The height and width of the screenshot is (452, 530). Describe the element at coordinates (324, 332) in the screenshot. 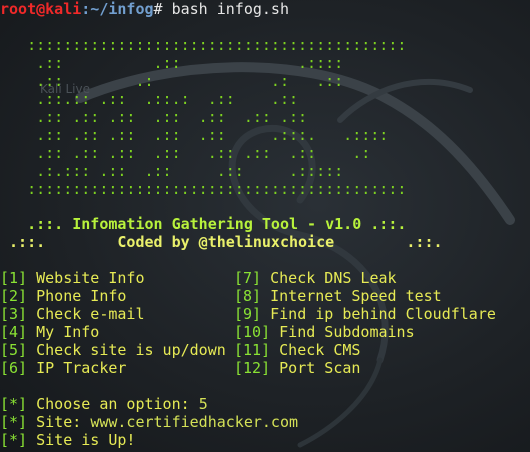

I see `menu-item-10: [10] Find Subdomains` at that location.